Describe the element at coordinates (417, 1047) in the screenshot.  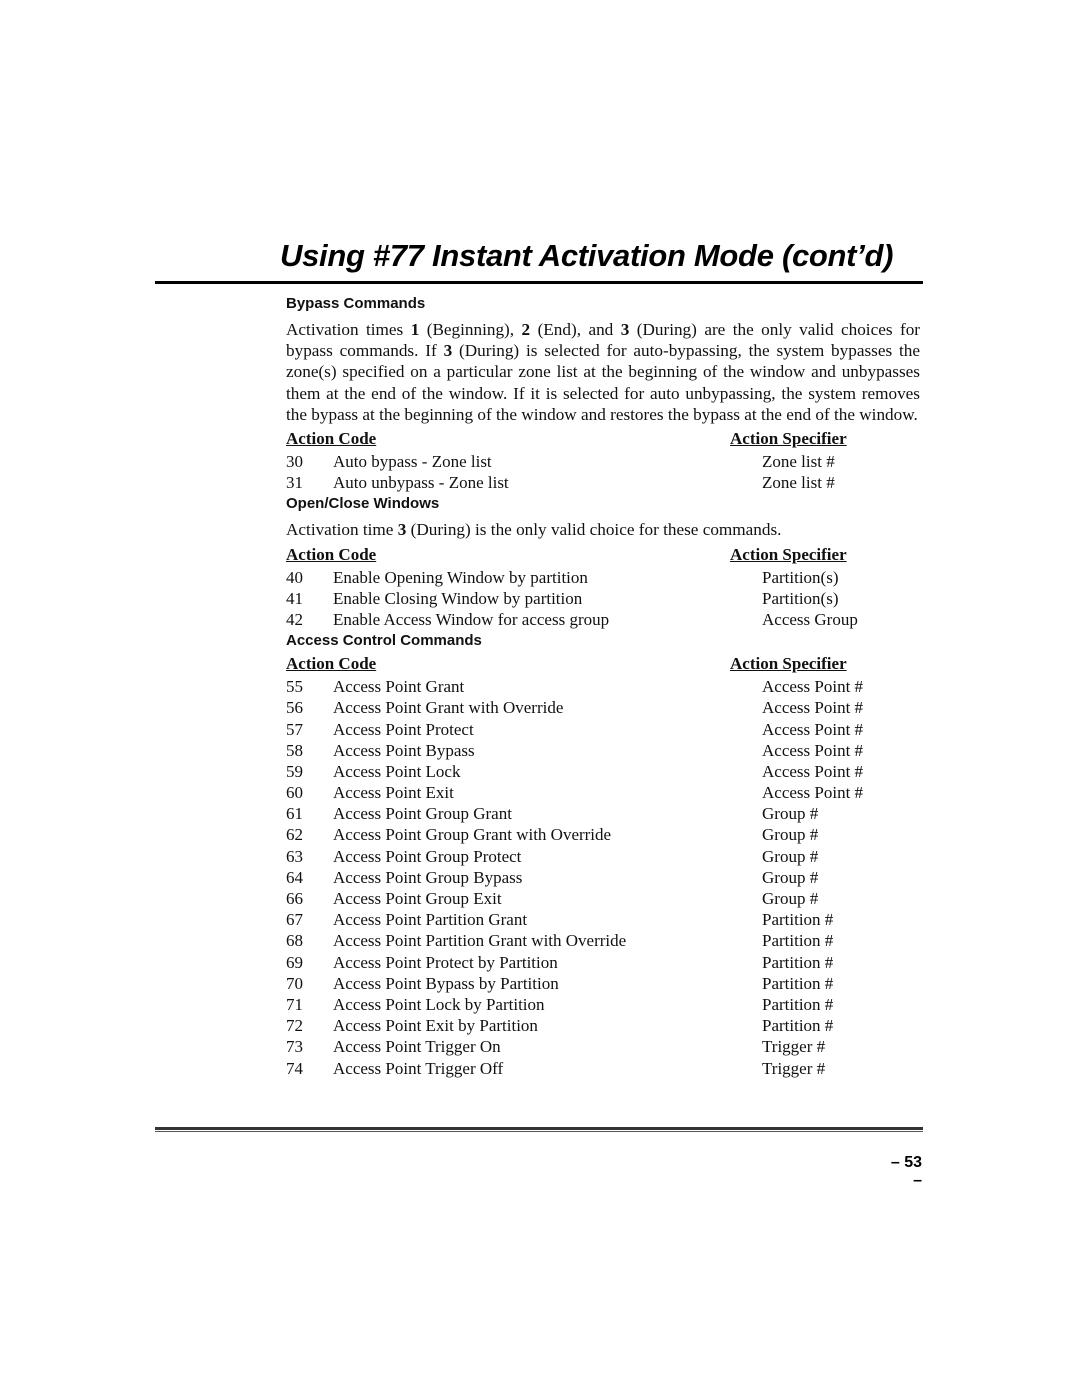
I see `action-description: Access Point Trigger On` at that location.